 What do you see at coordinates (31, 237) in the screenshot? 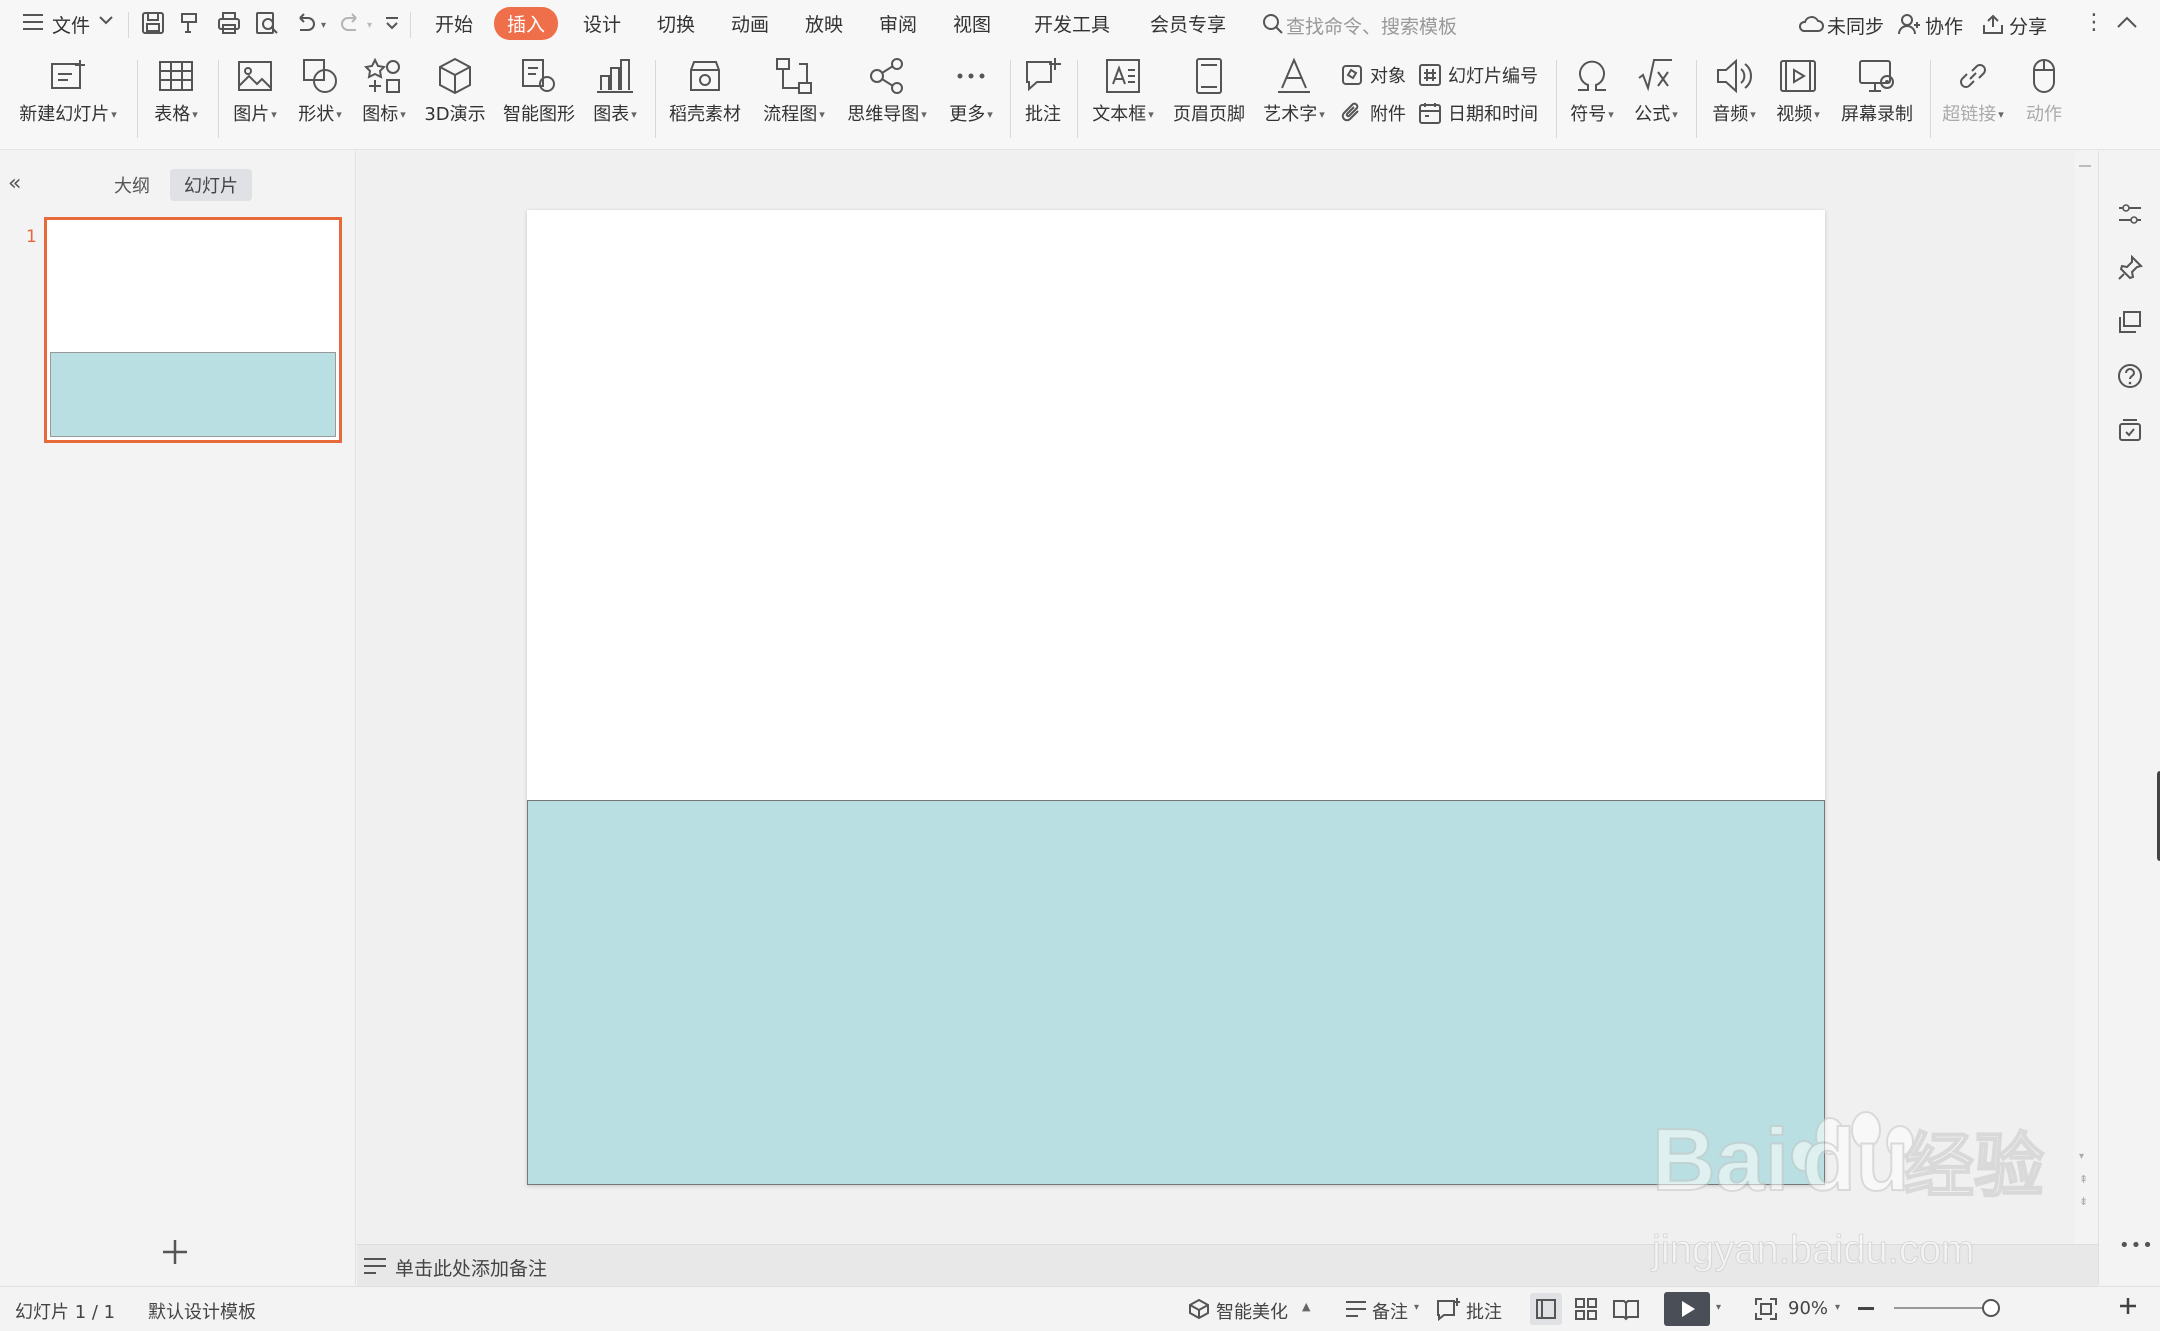
I see `slide-index: 1` at bounding box center [31, 237].